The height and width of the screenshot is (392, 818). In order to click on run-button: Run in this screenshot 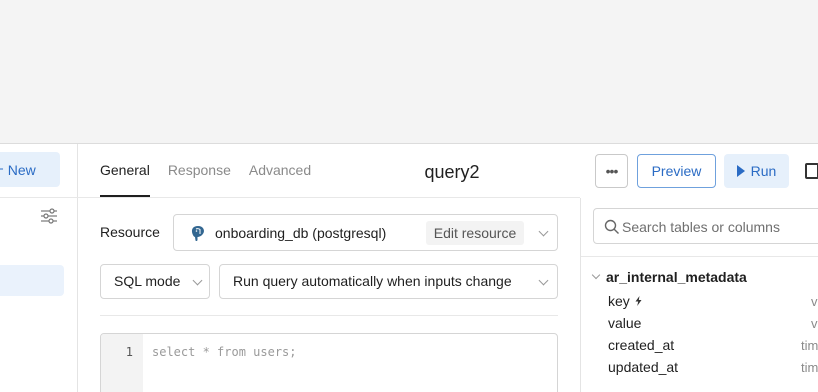, I will do `click(756, 171)`.